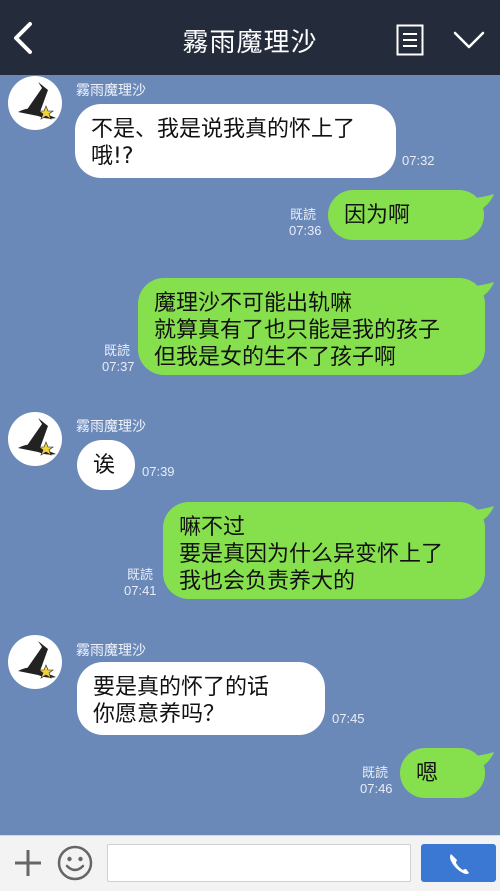 Image resolution: width=500 pixels, height=891 pixels. I want to click on message-text: 哦!?, so click(112, 156).